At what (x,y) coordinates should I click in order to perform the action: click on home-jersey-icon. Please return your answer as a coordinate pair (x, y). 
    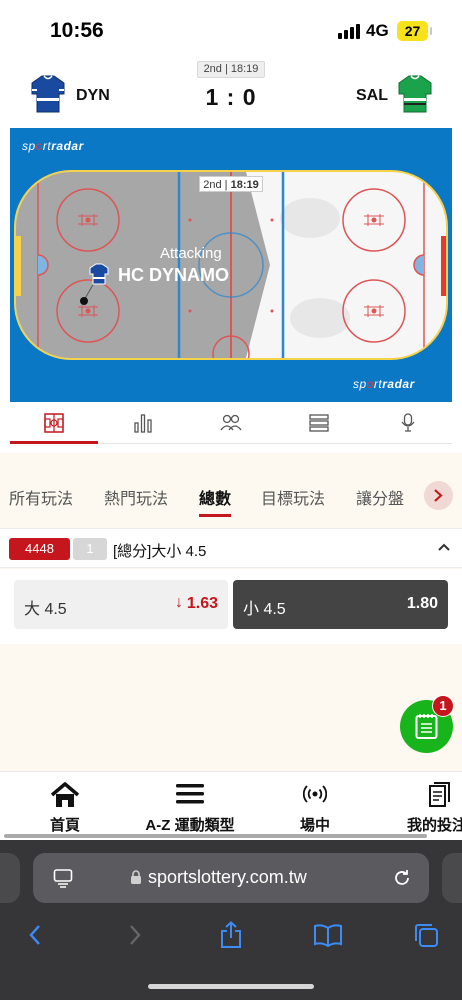
    Looking at the image, I should click on (48, 94).